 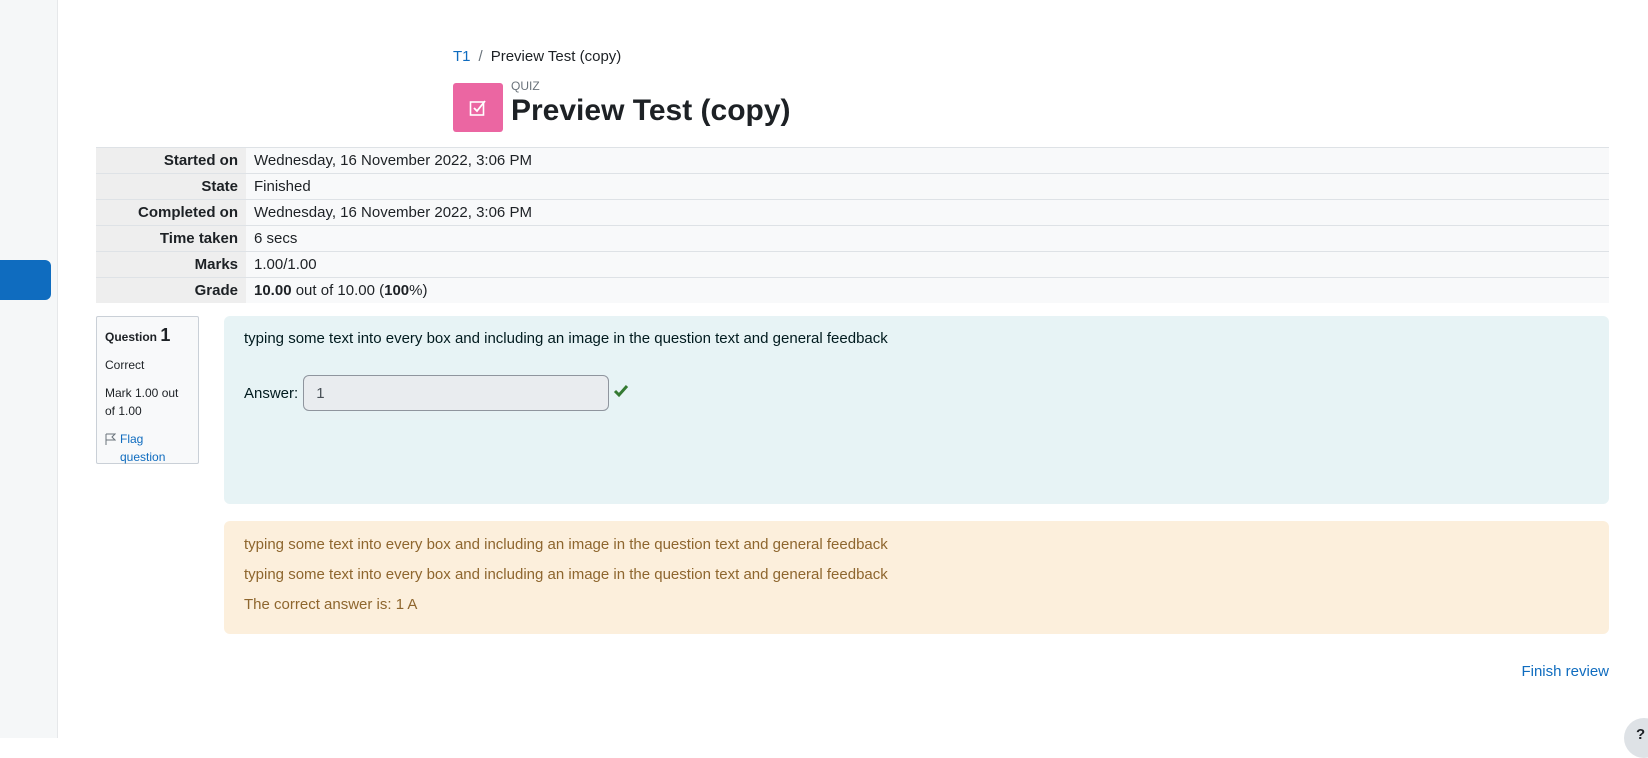 I want to click on breadcrumb-course-link: T1, so click(x=462, y=56).